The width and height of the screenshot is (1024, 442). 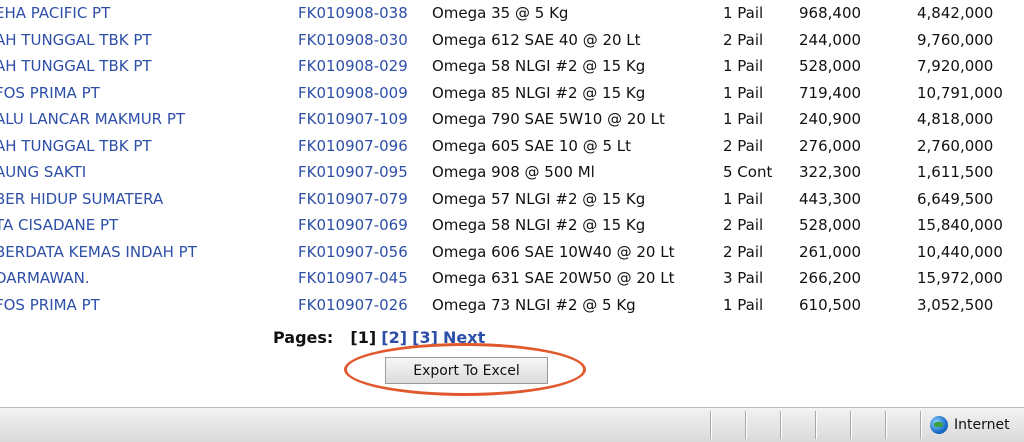 I want to click on product-cell: Omega 606 SAE 10W40 @ 20 Lt, so click(x=553, y=251).